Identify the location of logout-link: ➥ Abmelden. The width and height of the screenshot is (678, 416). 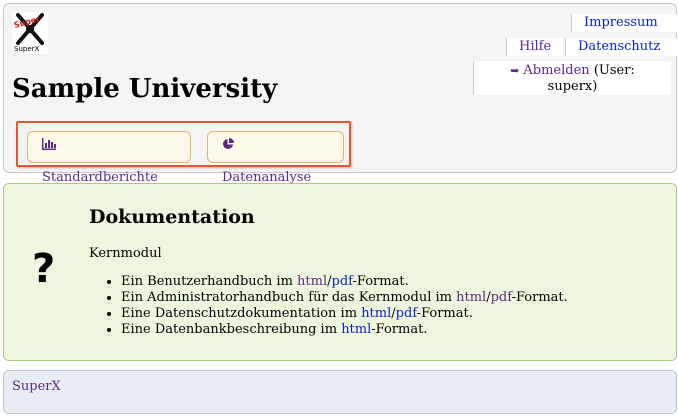
(552, 70).